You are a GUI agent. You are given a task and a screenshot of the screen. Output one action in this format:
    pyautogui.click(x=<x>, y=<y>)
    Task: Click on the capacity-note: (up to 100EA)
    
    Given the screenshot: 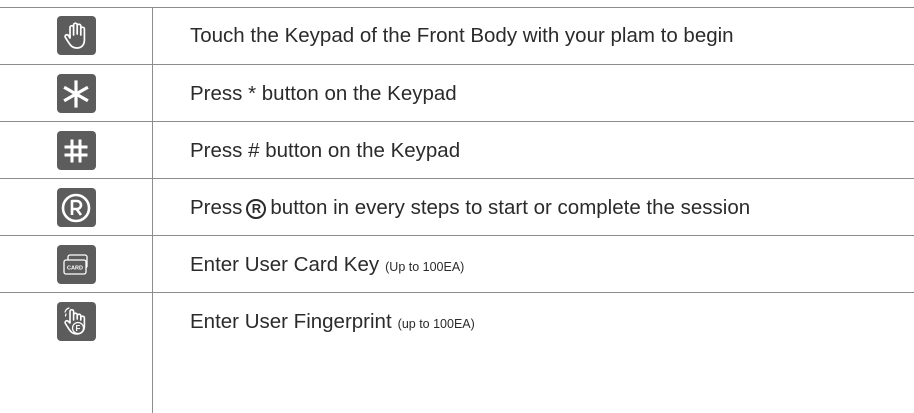 What is the action you would take?
    pyautogui.click(x=436, y=323)
    